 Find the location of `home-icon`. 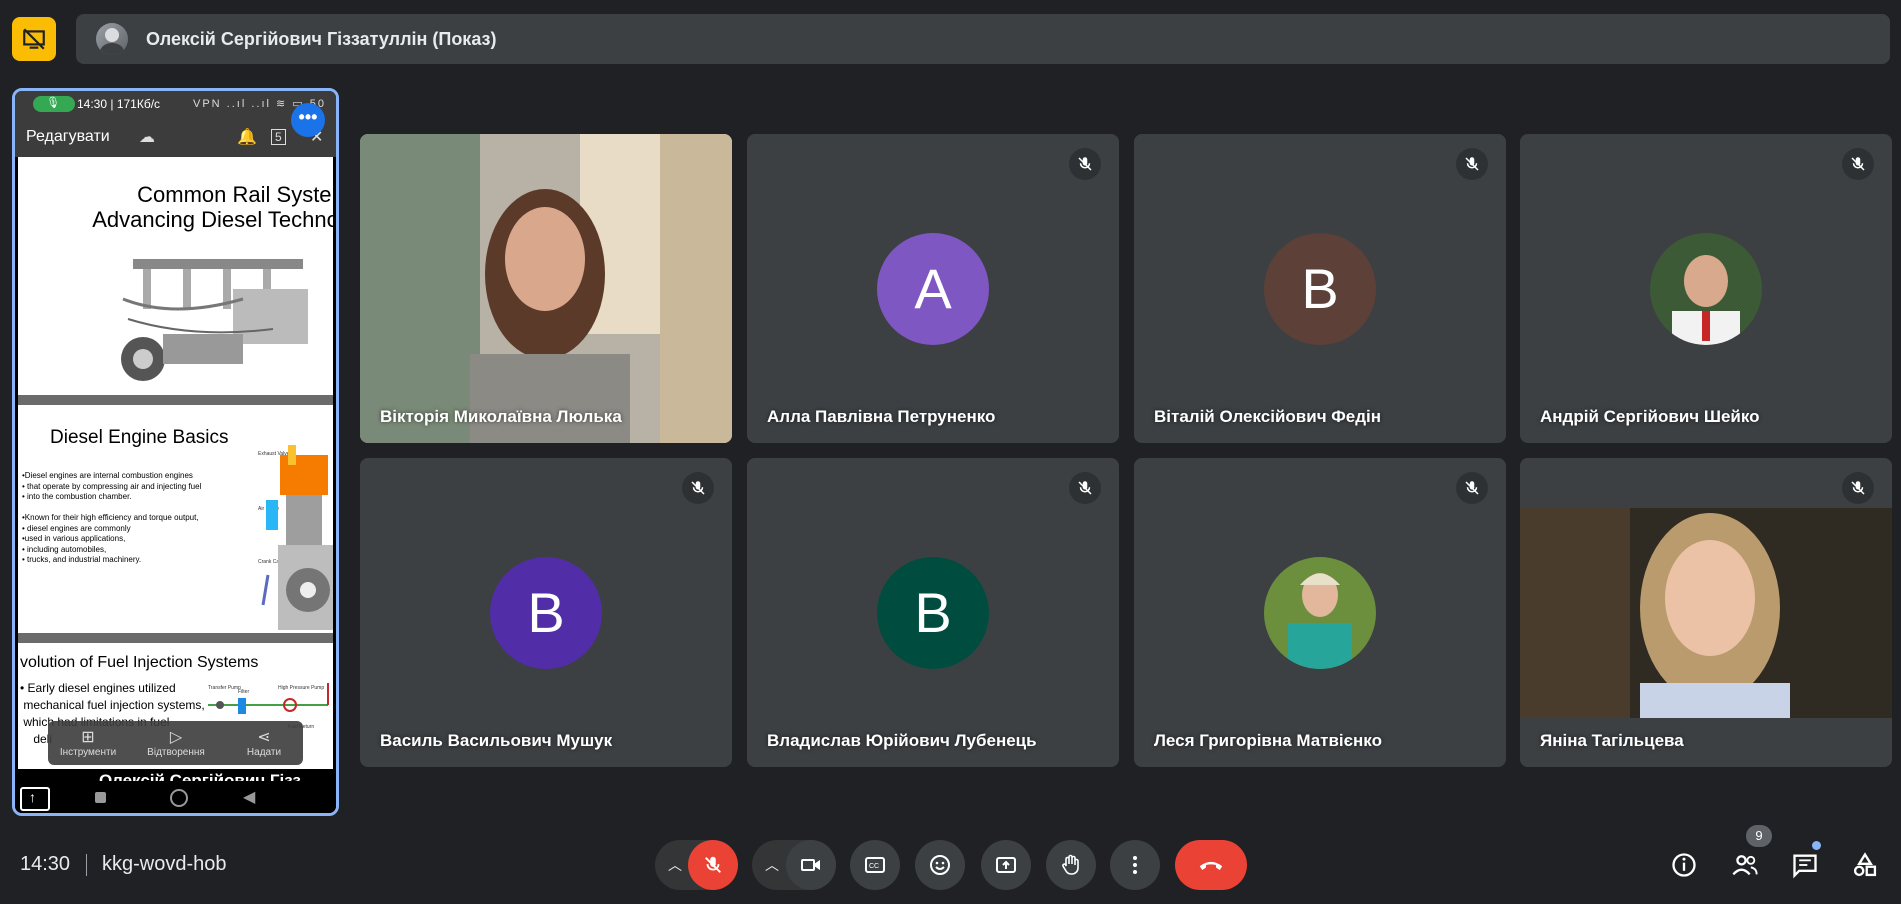

home-icon is located at coordinates (179, 798).